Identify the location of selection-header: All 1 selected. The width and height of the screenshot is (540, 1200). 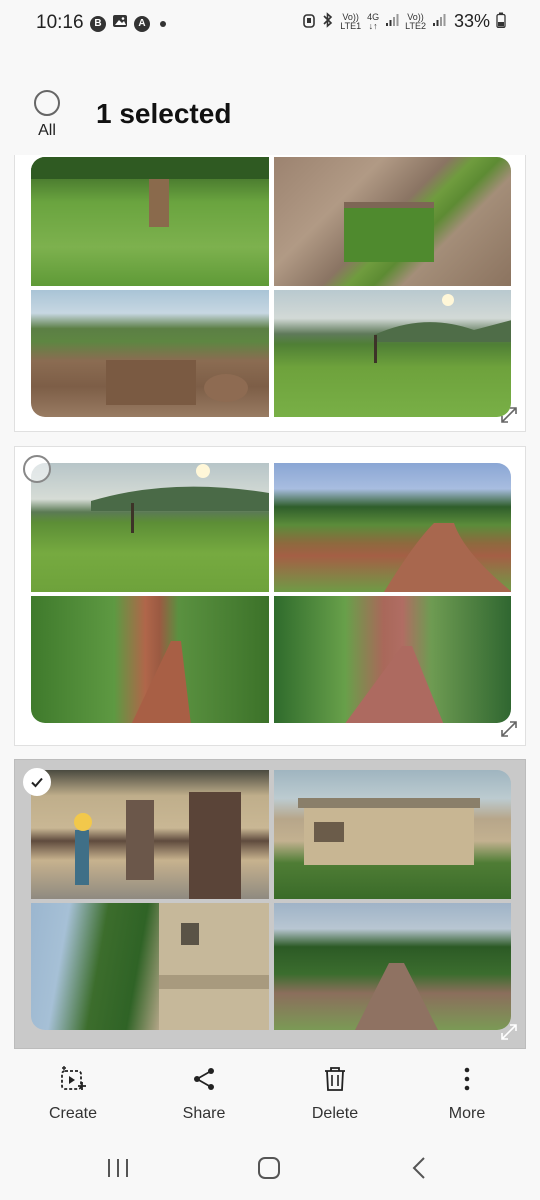
(270, 115).